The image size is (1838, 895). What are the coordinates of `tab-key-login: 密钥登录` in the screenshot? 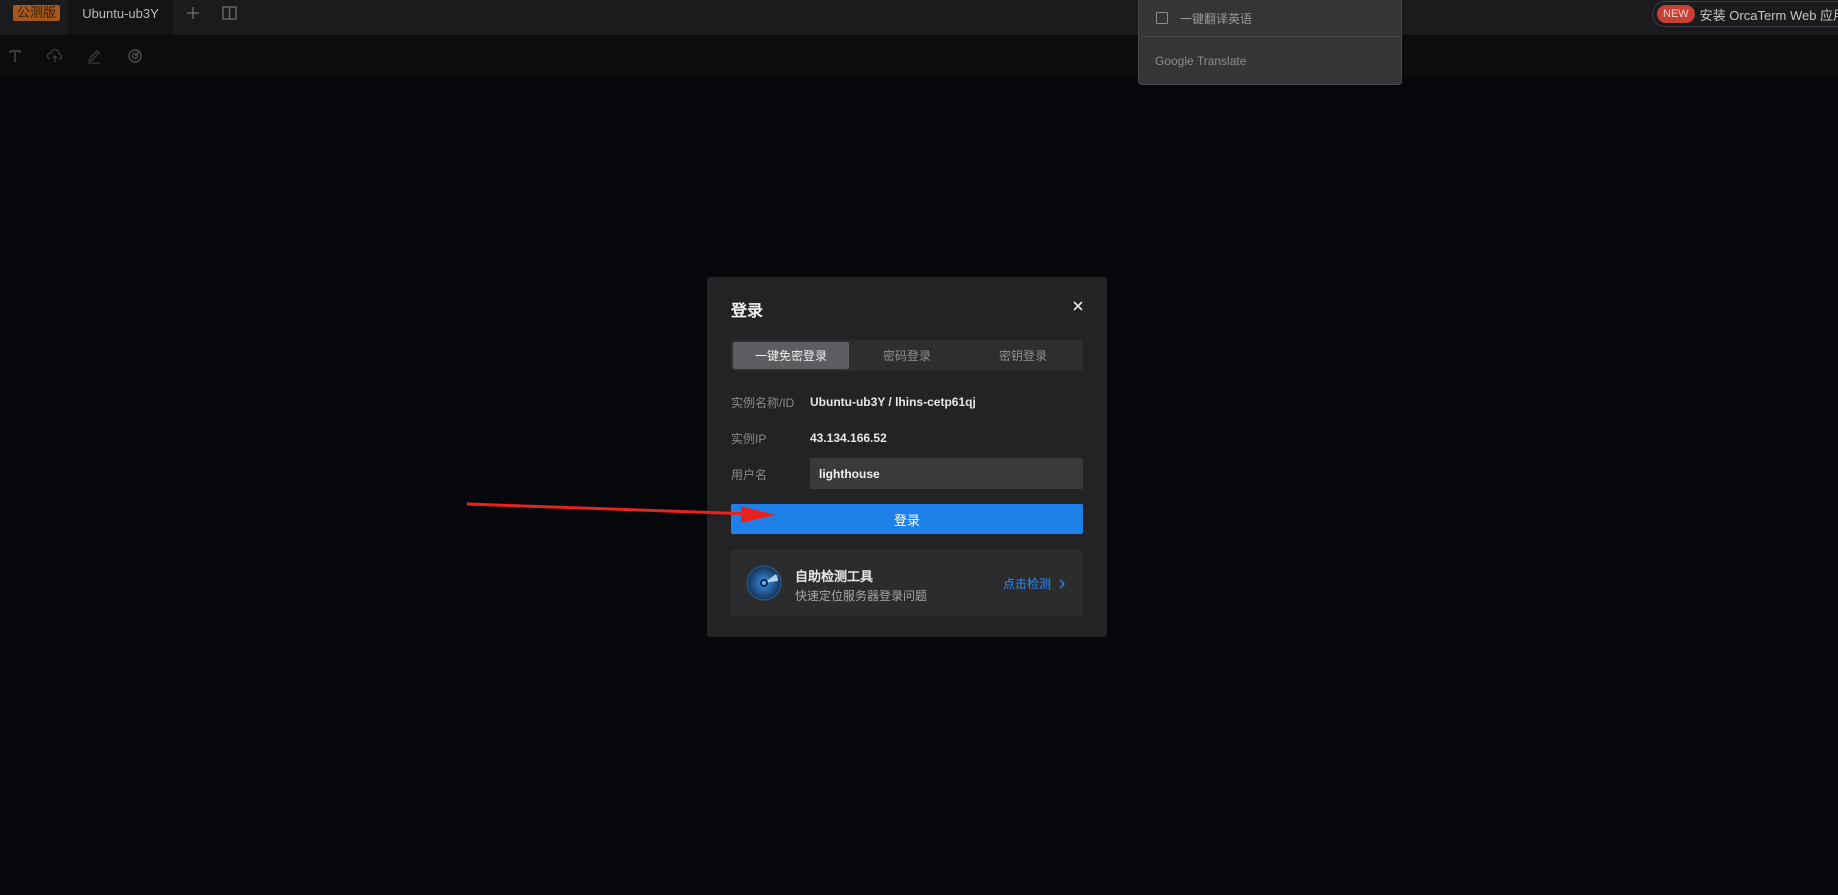 It's located at (1023, 355).